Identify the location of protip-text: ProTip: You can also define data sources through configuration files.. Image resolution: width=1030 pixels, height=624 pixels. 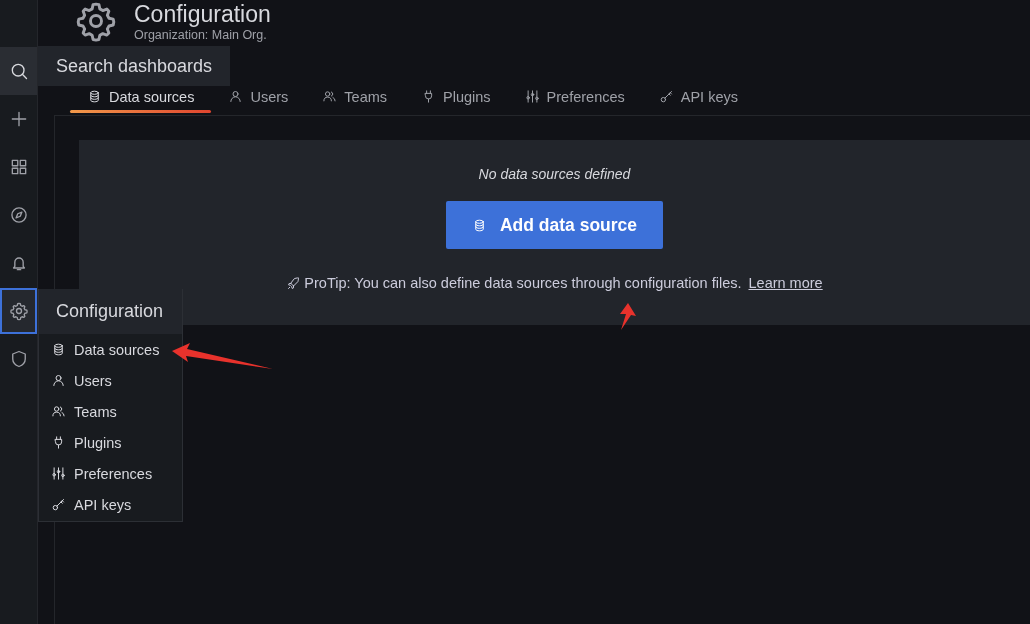
(523, 283).